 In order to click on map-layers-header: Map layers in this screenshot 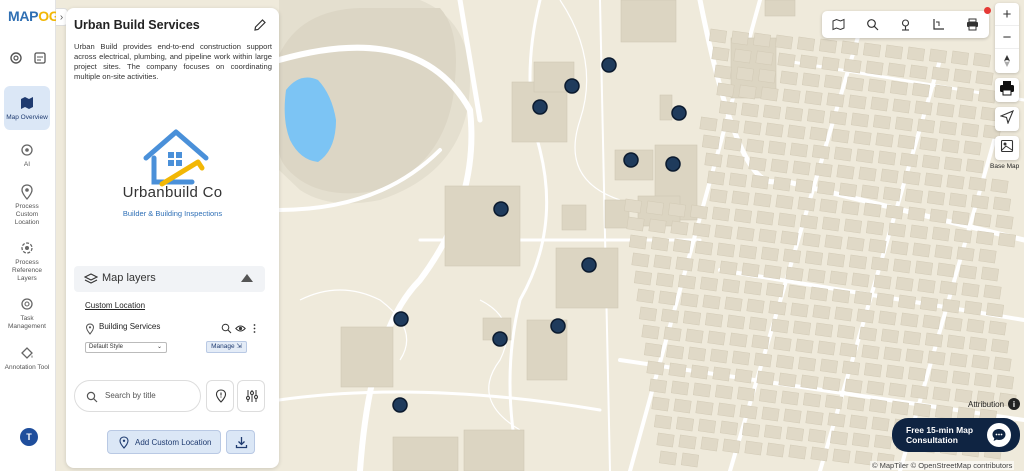, I will do `click(169, 279)`.